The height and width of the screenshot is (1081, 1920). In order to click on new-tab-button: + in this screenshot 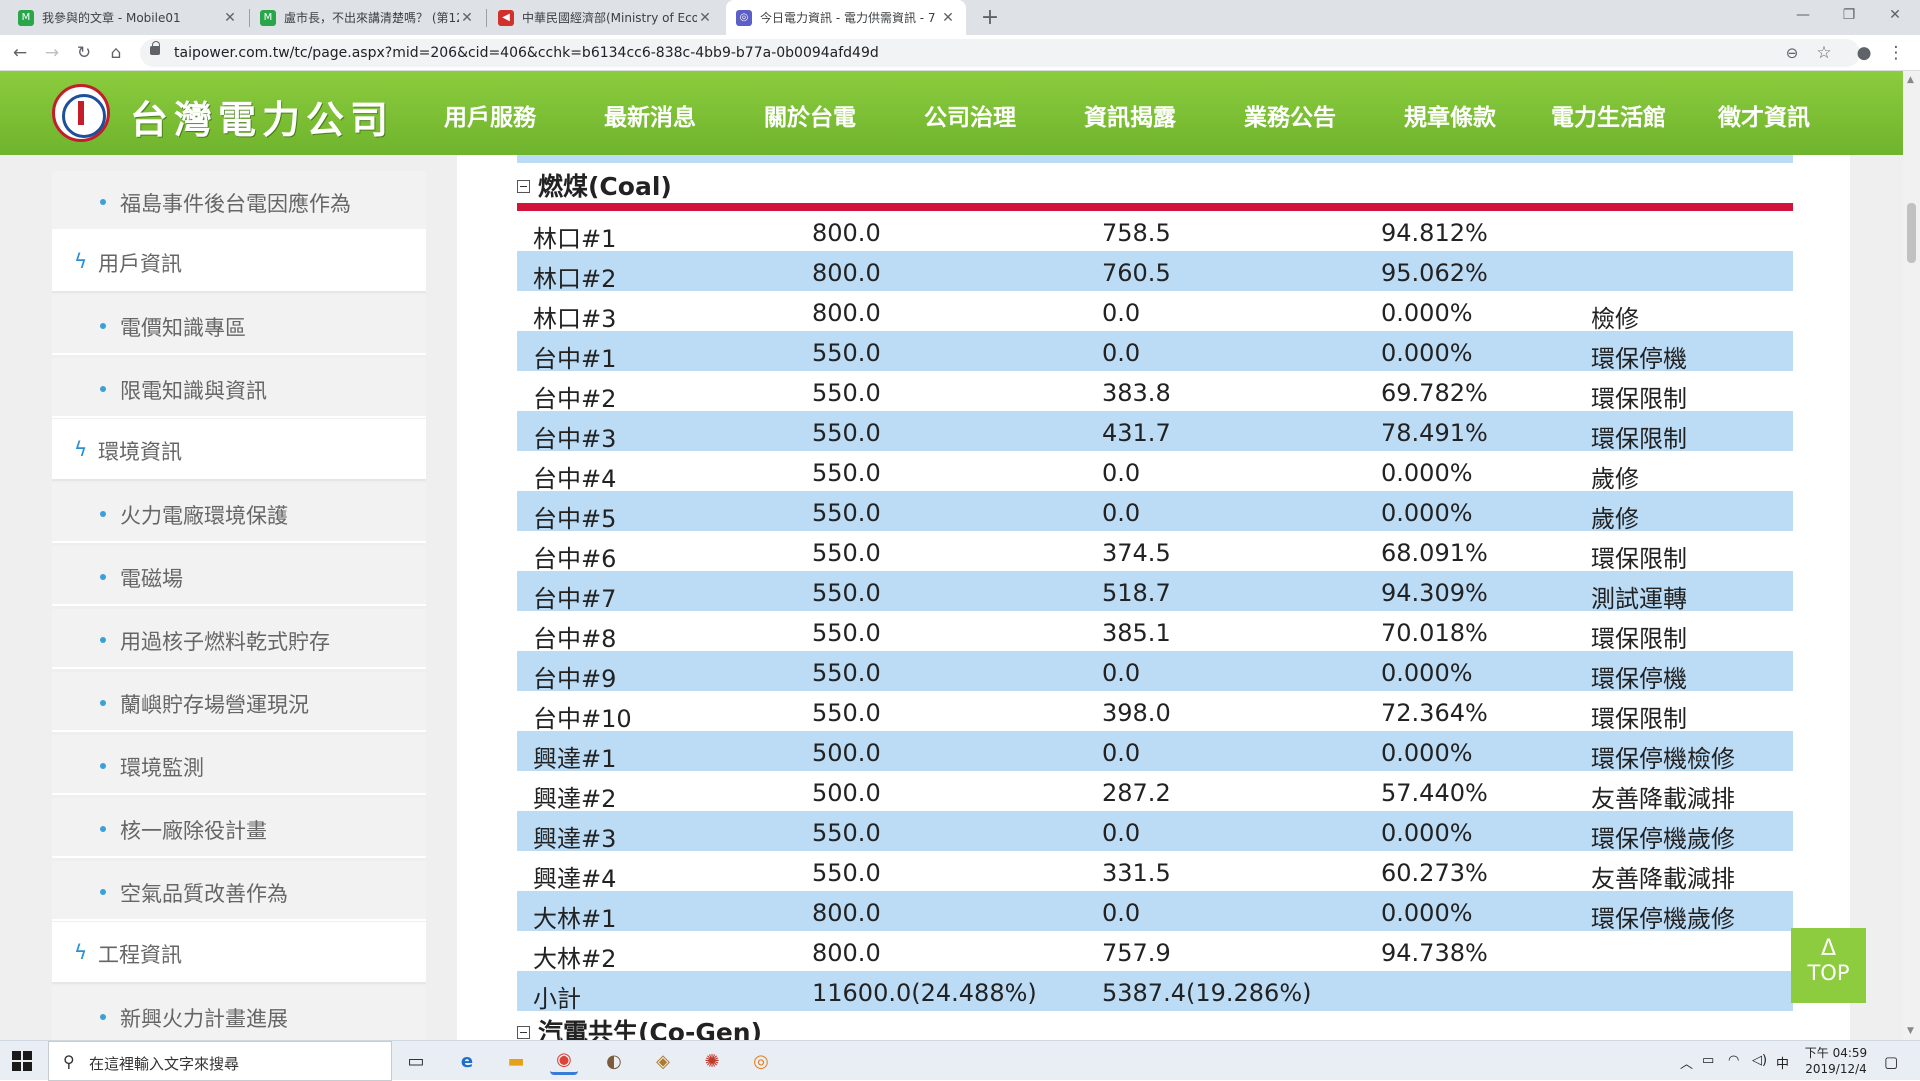, I will do `click(990, 17)`.